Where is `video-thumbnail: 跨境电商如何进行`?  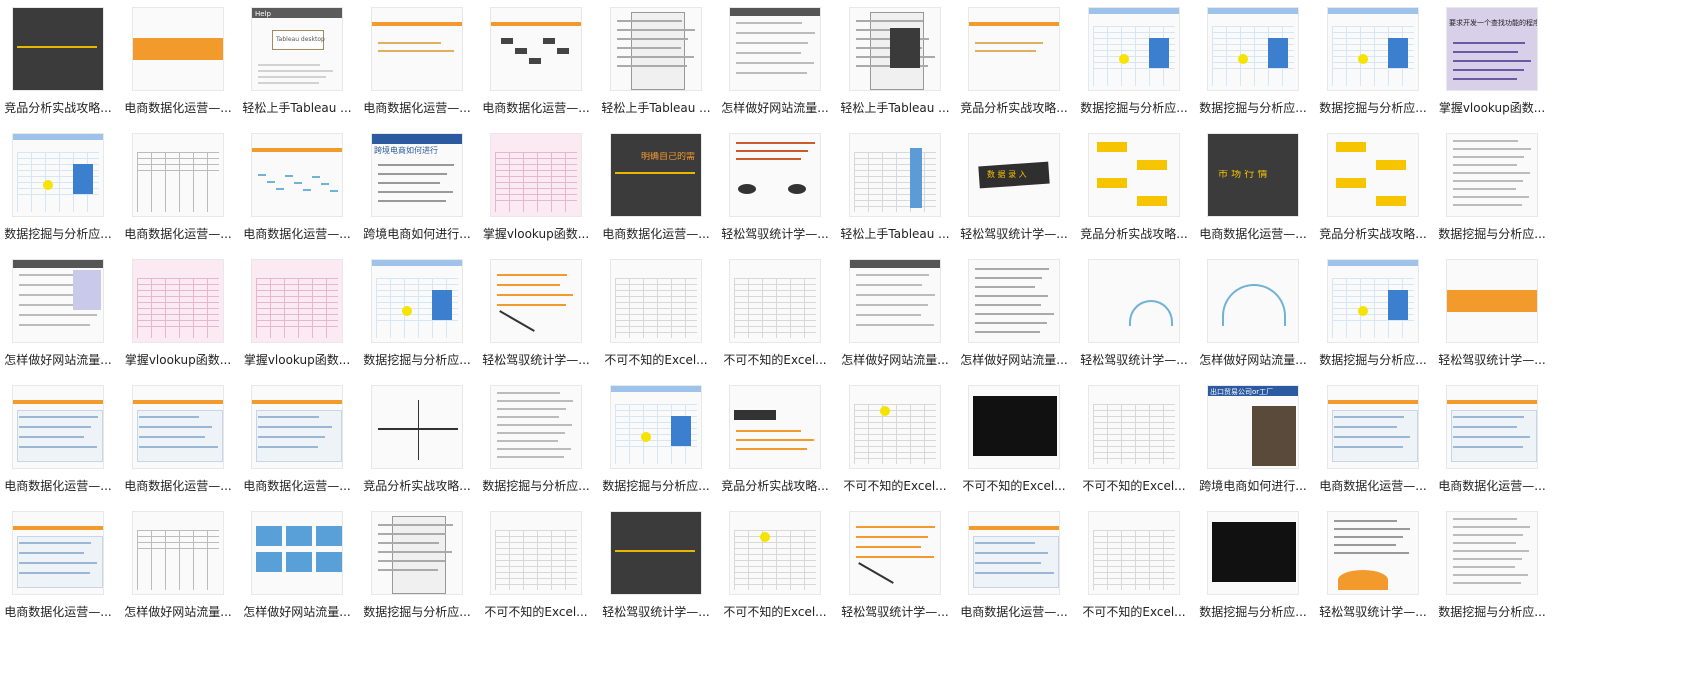
video-thumbnail: 跨境电商如何进行 is located at coordinates (417, 175).